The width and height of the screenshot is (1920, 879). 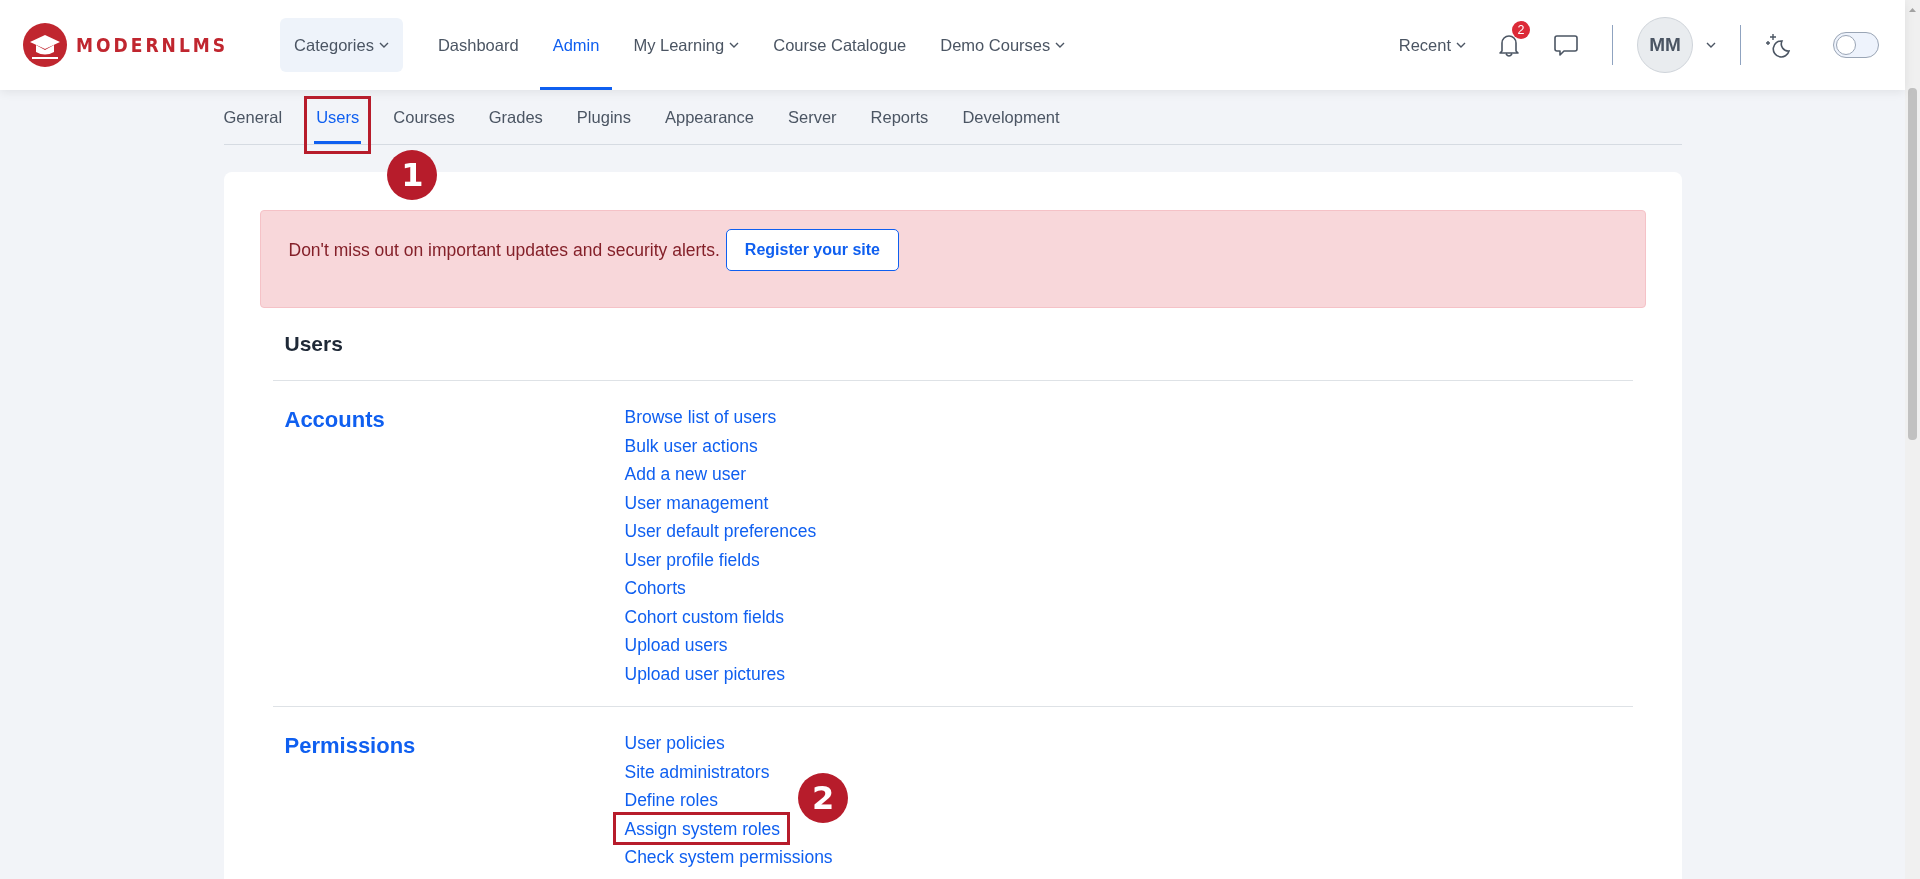 What do you see at coordinates (1665, 45) in the screenshot?
I see `user-avatar: MM` at bounding box center [1665, 45].